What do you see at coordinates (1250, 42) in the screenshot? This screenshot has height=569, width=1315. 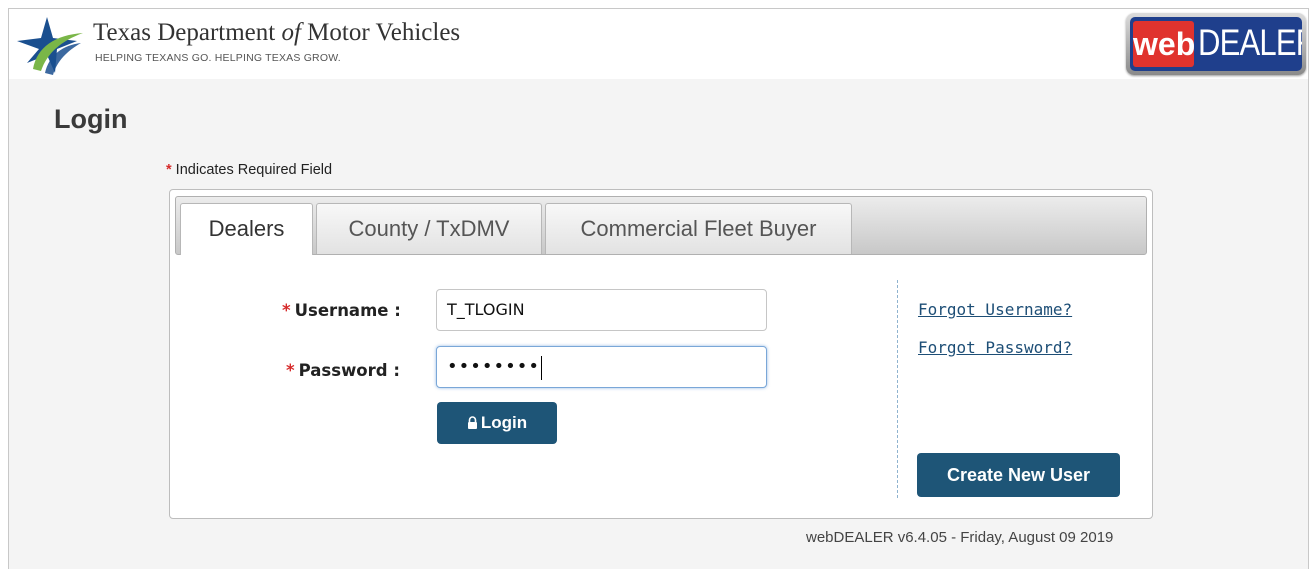 I see `webdealer-logo-dealer: DEALER` at bounding box center [1250, 42].